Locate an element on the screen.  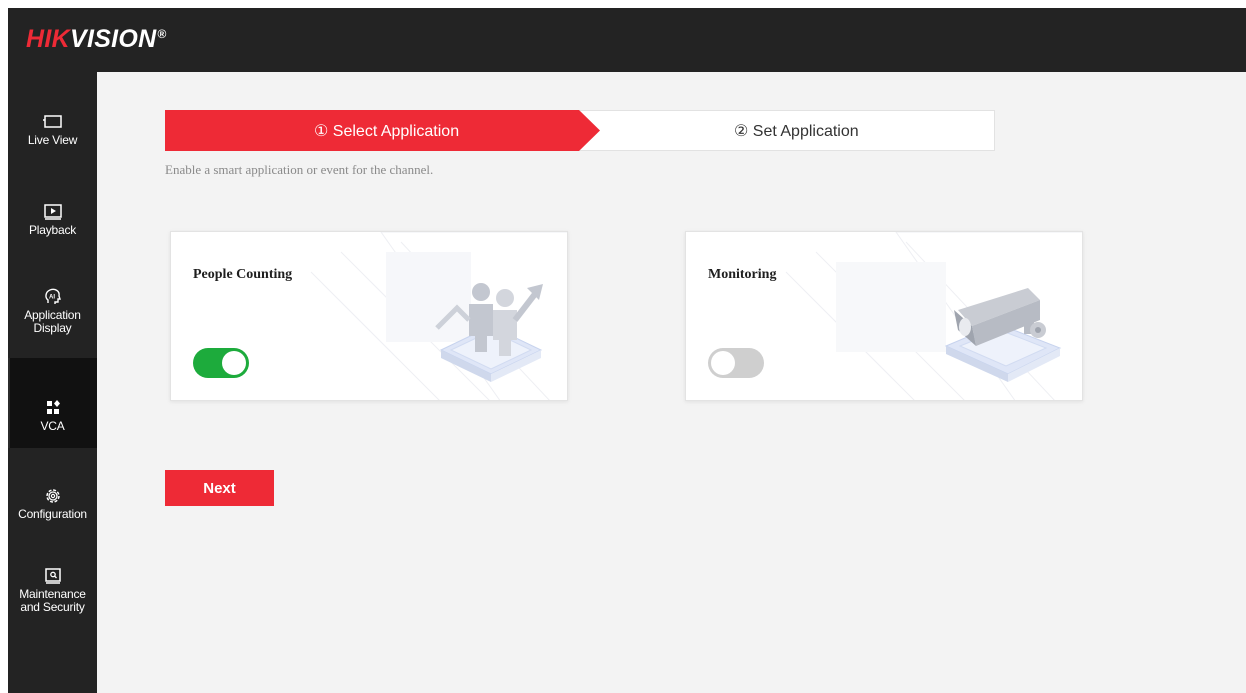
sidebar-item-application-display: AI Application Display is located at coordinates (52, 302).